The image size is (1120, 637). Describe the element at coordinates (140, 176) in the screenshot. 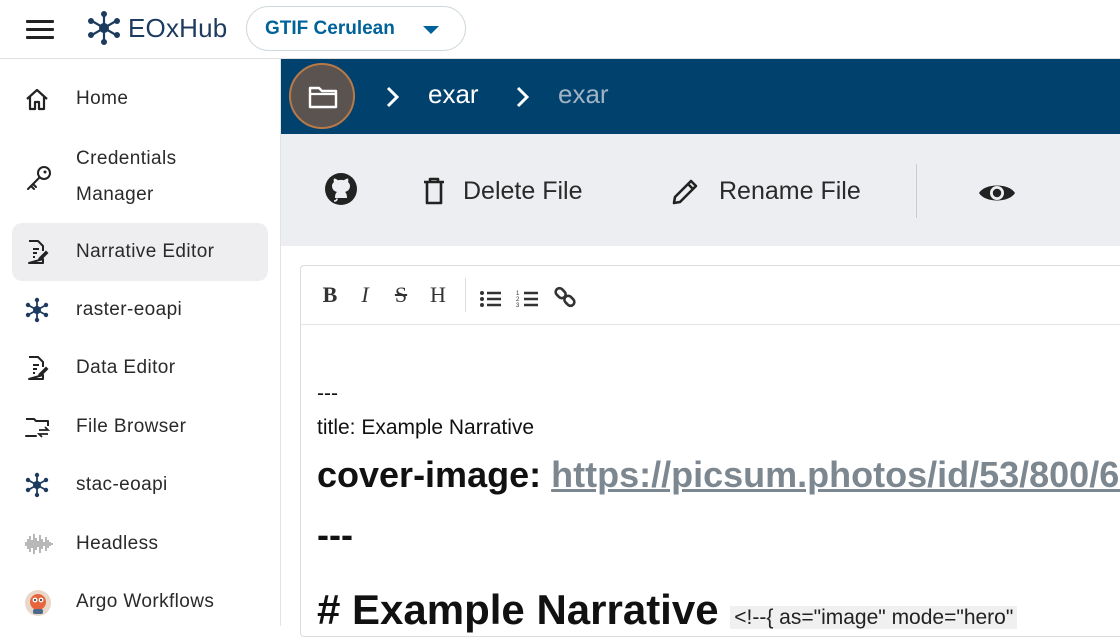

I see `sidebar-item-credentials-manager: Credentials Manager` at that location.